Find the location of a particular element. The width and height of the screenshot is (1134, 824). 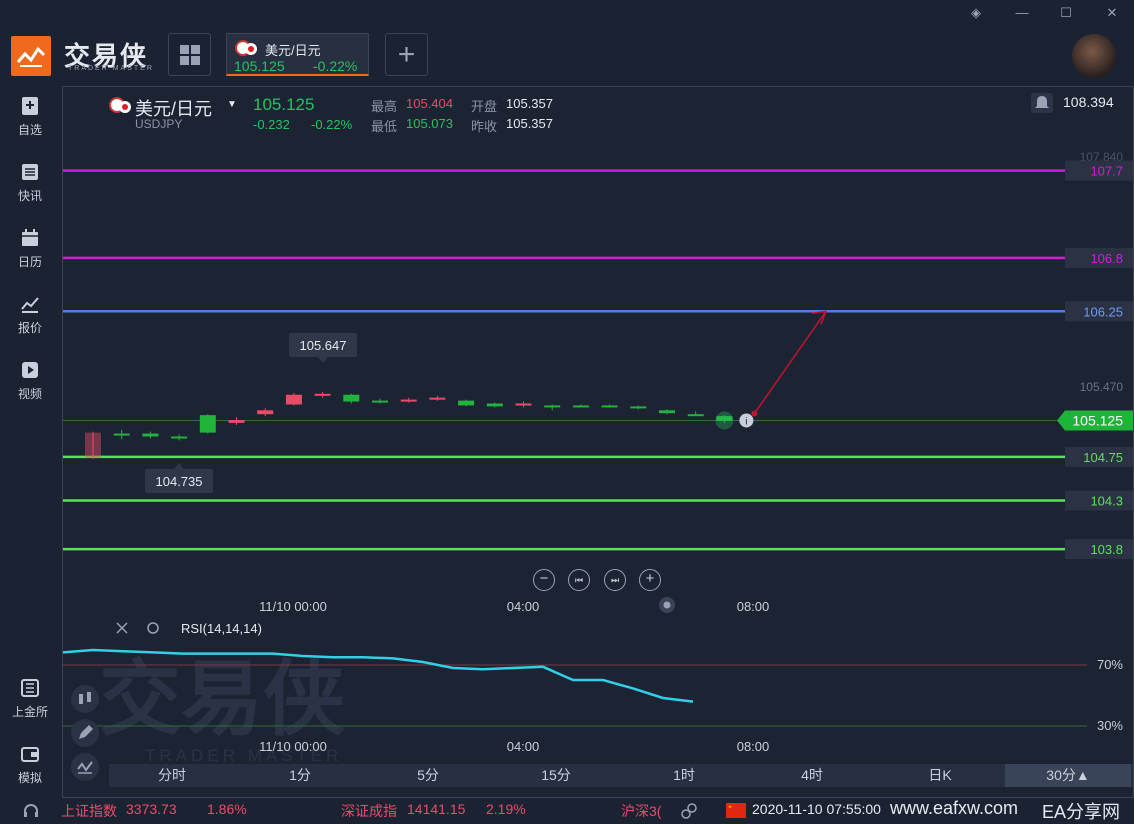

headset-icon is located at coordinates (31, 811).